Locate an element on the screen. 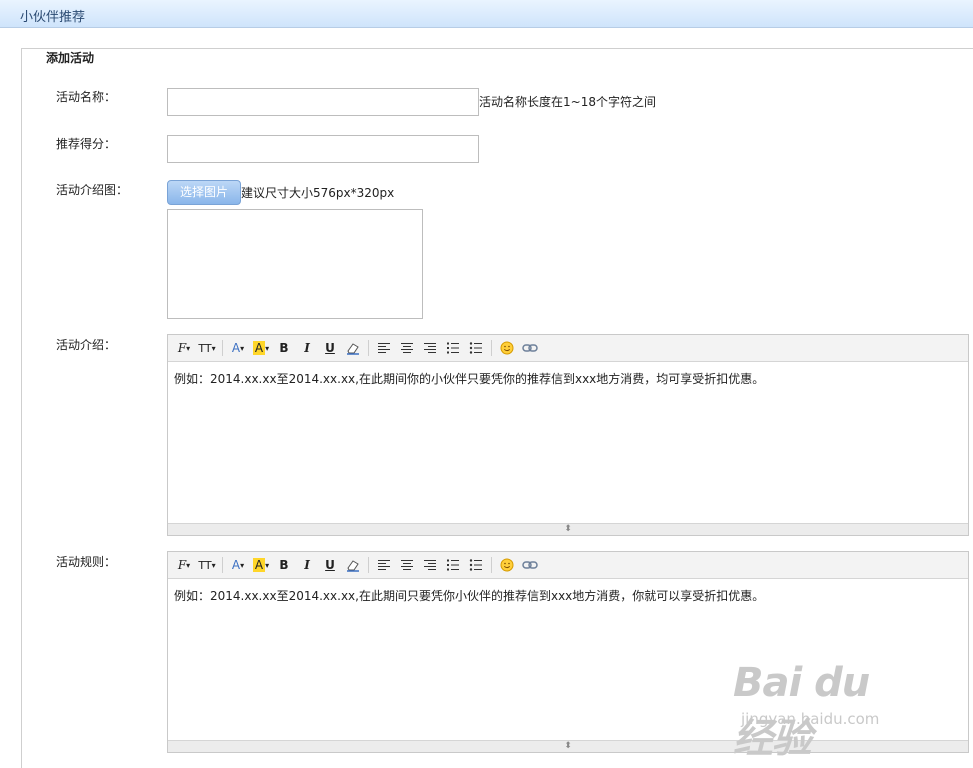  fieldset-legend: 添加活动 is located at coordinates (70, 57).